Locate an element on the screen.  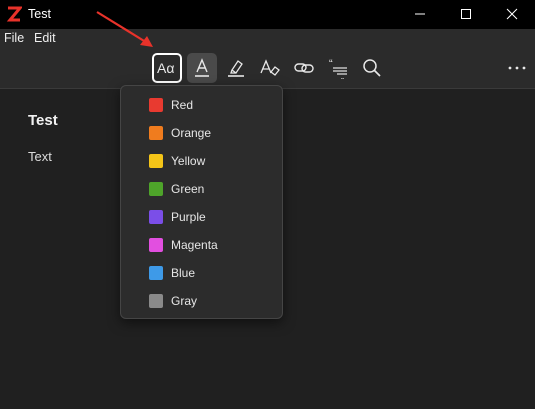
highlight-icon is located at coordinates (236, 68).